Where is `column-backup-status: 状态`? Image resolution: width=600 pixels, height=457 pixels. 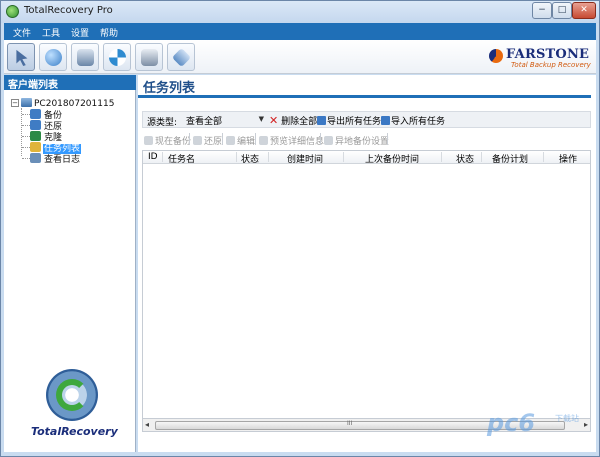 column-backup-status: 状态 is located at coordinates (465, 158).